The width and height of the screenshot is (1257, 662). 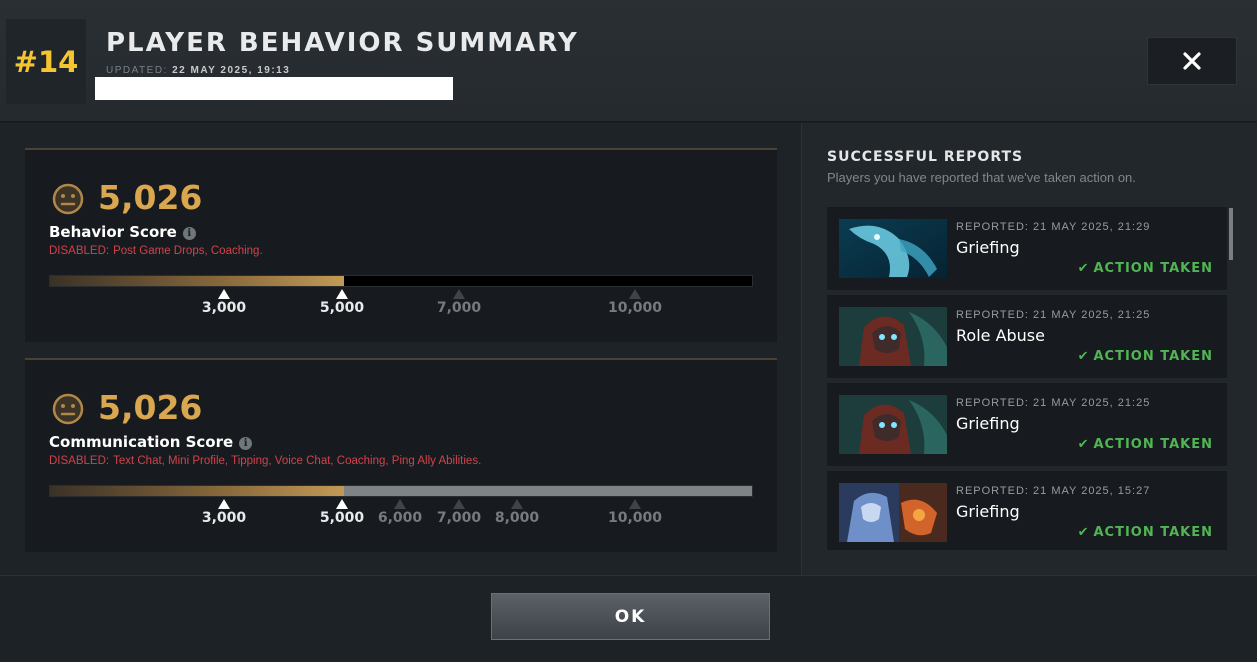 What do you see at coordinates (342, 43) in the screenshot?
I see `page-title: PLAYER BEHAVIOR SUMMARY` at bounding box center [342, 43].